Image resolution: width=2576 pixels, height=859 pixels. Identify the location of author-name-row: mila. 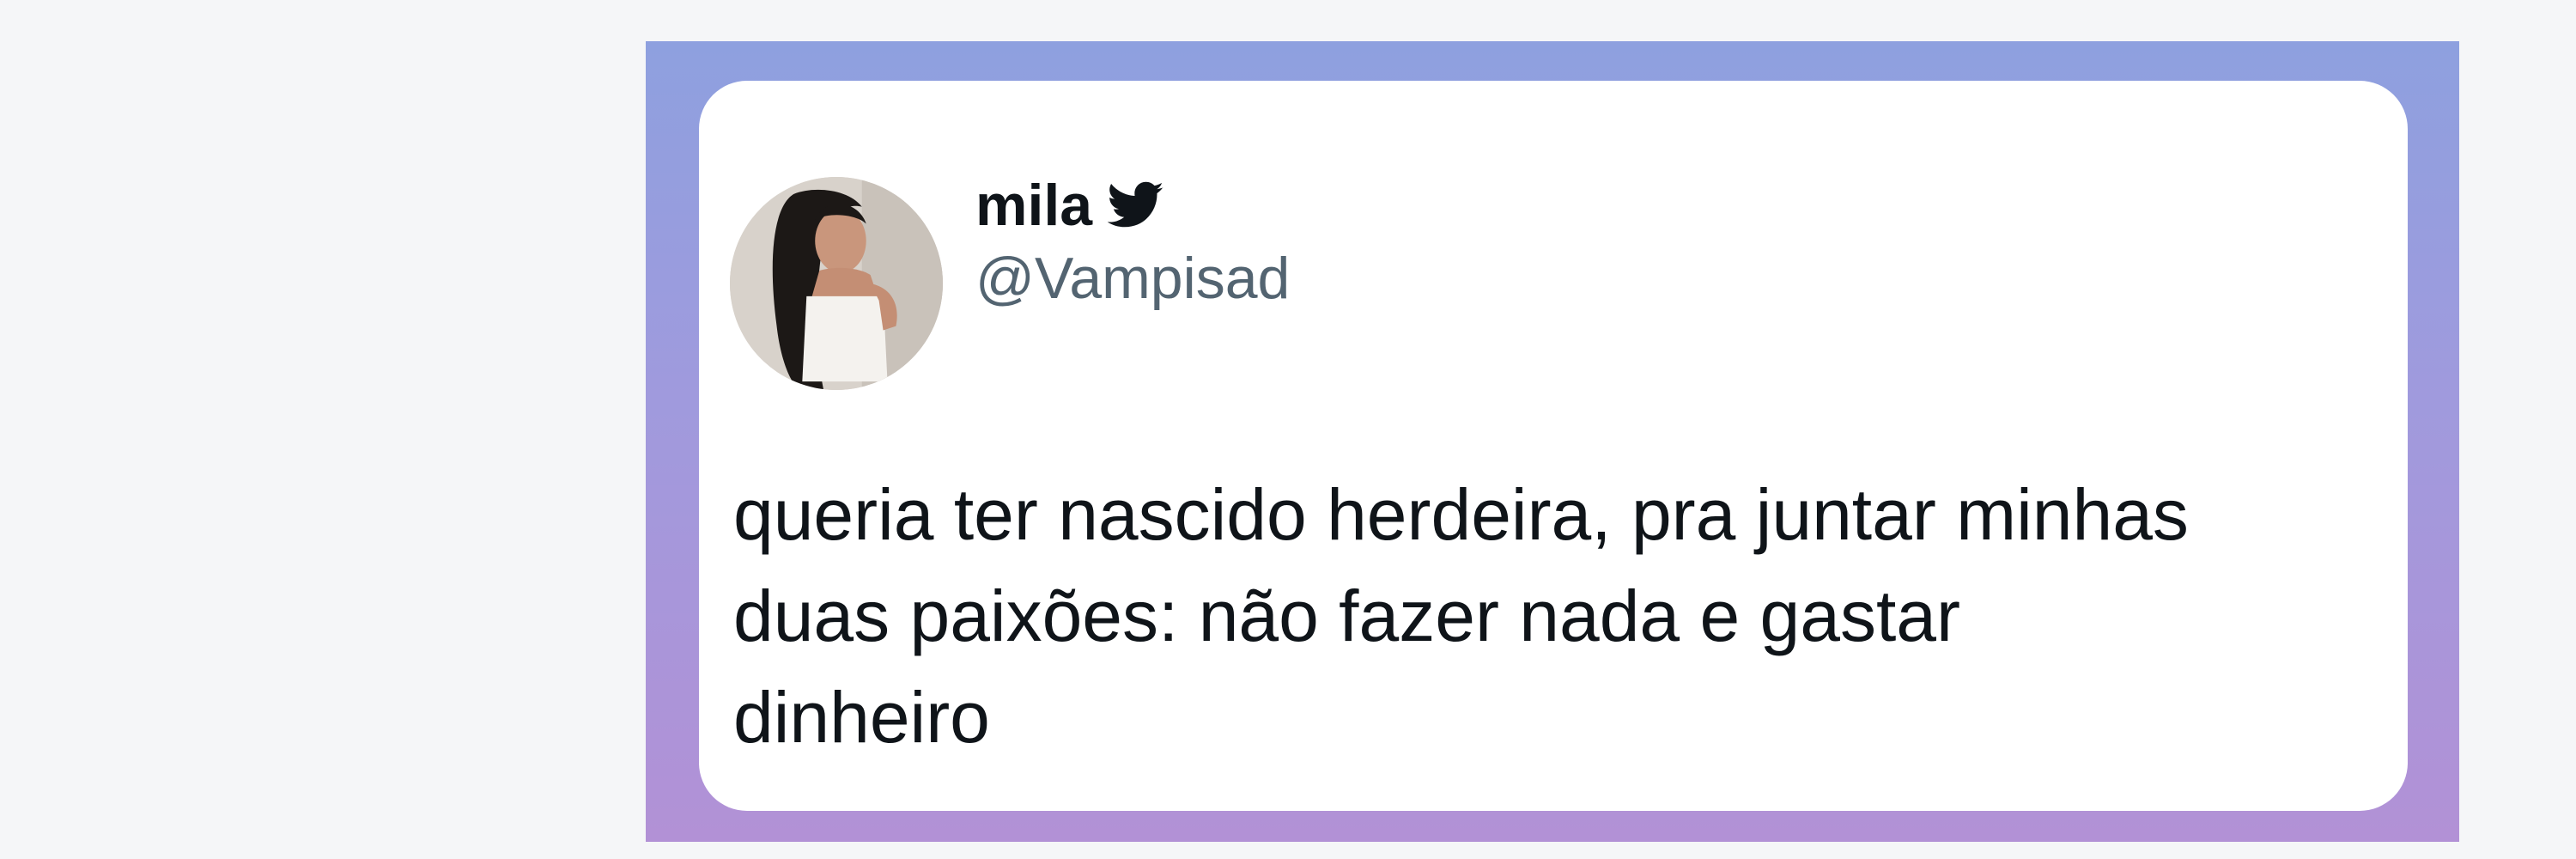
(1069, 205).